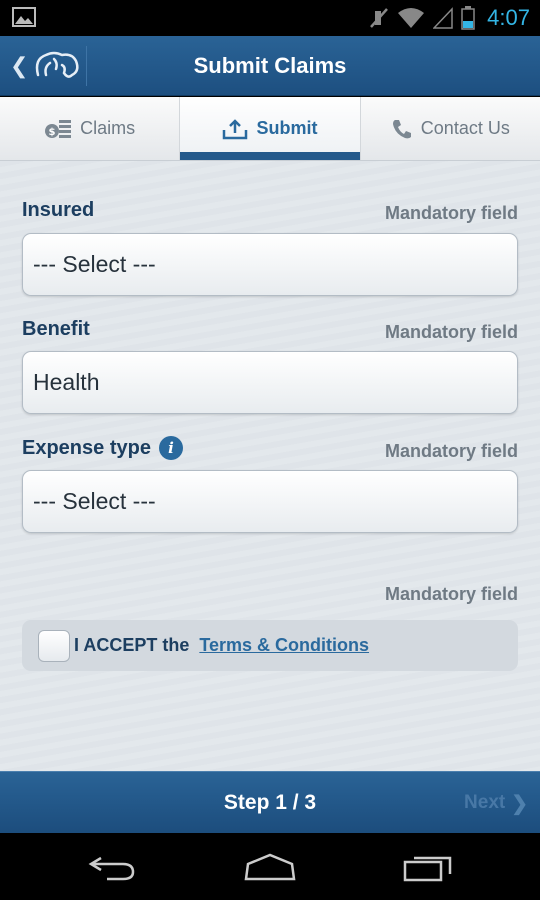 This screenshot has height=900, width=540. I want to click on tab-claims: $ Claims, so click(90, 128).